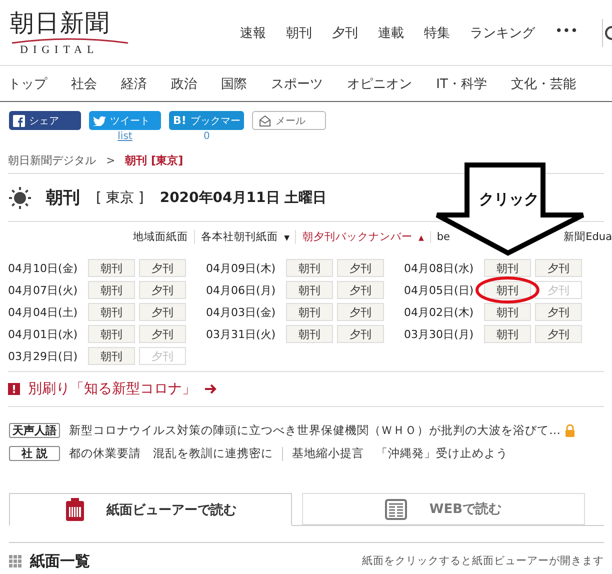  Describe the element at coordinates (154, 160) in the screenshot. I see `breadcrumb-current: 朝刊 [東京]` at that location.